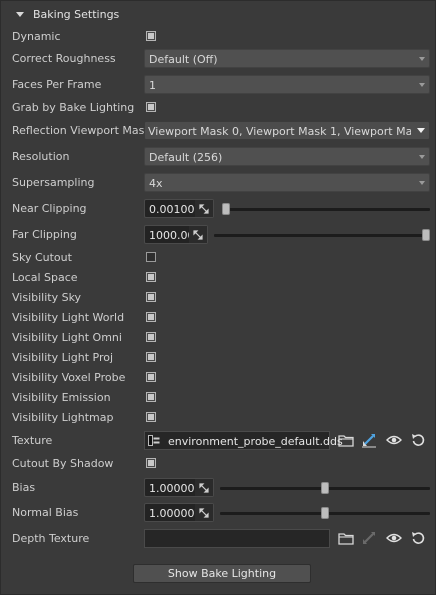  I want to click on visibility-emission-label: Visibility Emission, so click(61, 397).